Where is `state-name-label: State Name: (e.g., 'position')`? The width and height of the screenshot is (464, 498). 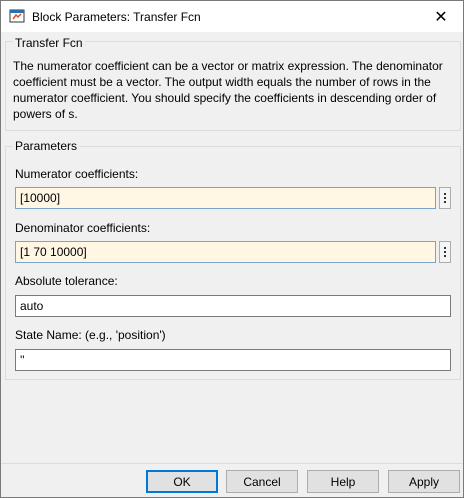
state-name-label: State Name: (e.g., 'position') is located at coordinates (90, 335).